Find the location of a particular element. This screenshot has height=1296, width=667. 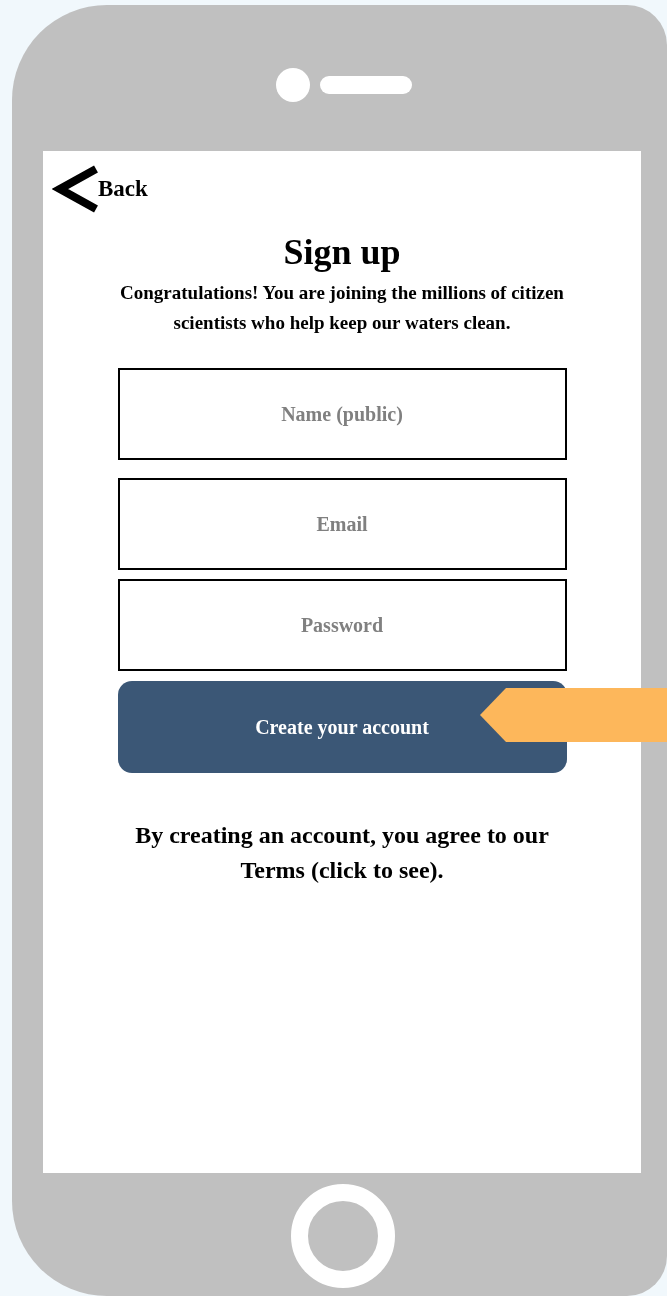

terms-text: By creating an account, you agree to our Terms (click to see). is located at coordinates (342, 853).